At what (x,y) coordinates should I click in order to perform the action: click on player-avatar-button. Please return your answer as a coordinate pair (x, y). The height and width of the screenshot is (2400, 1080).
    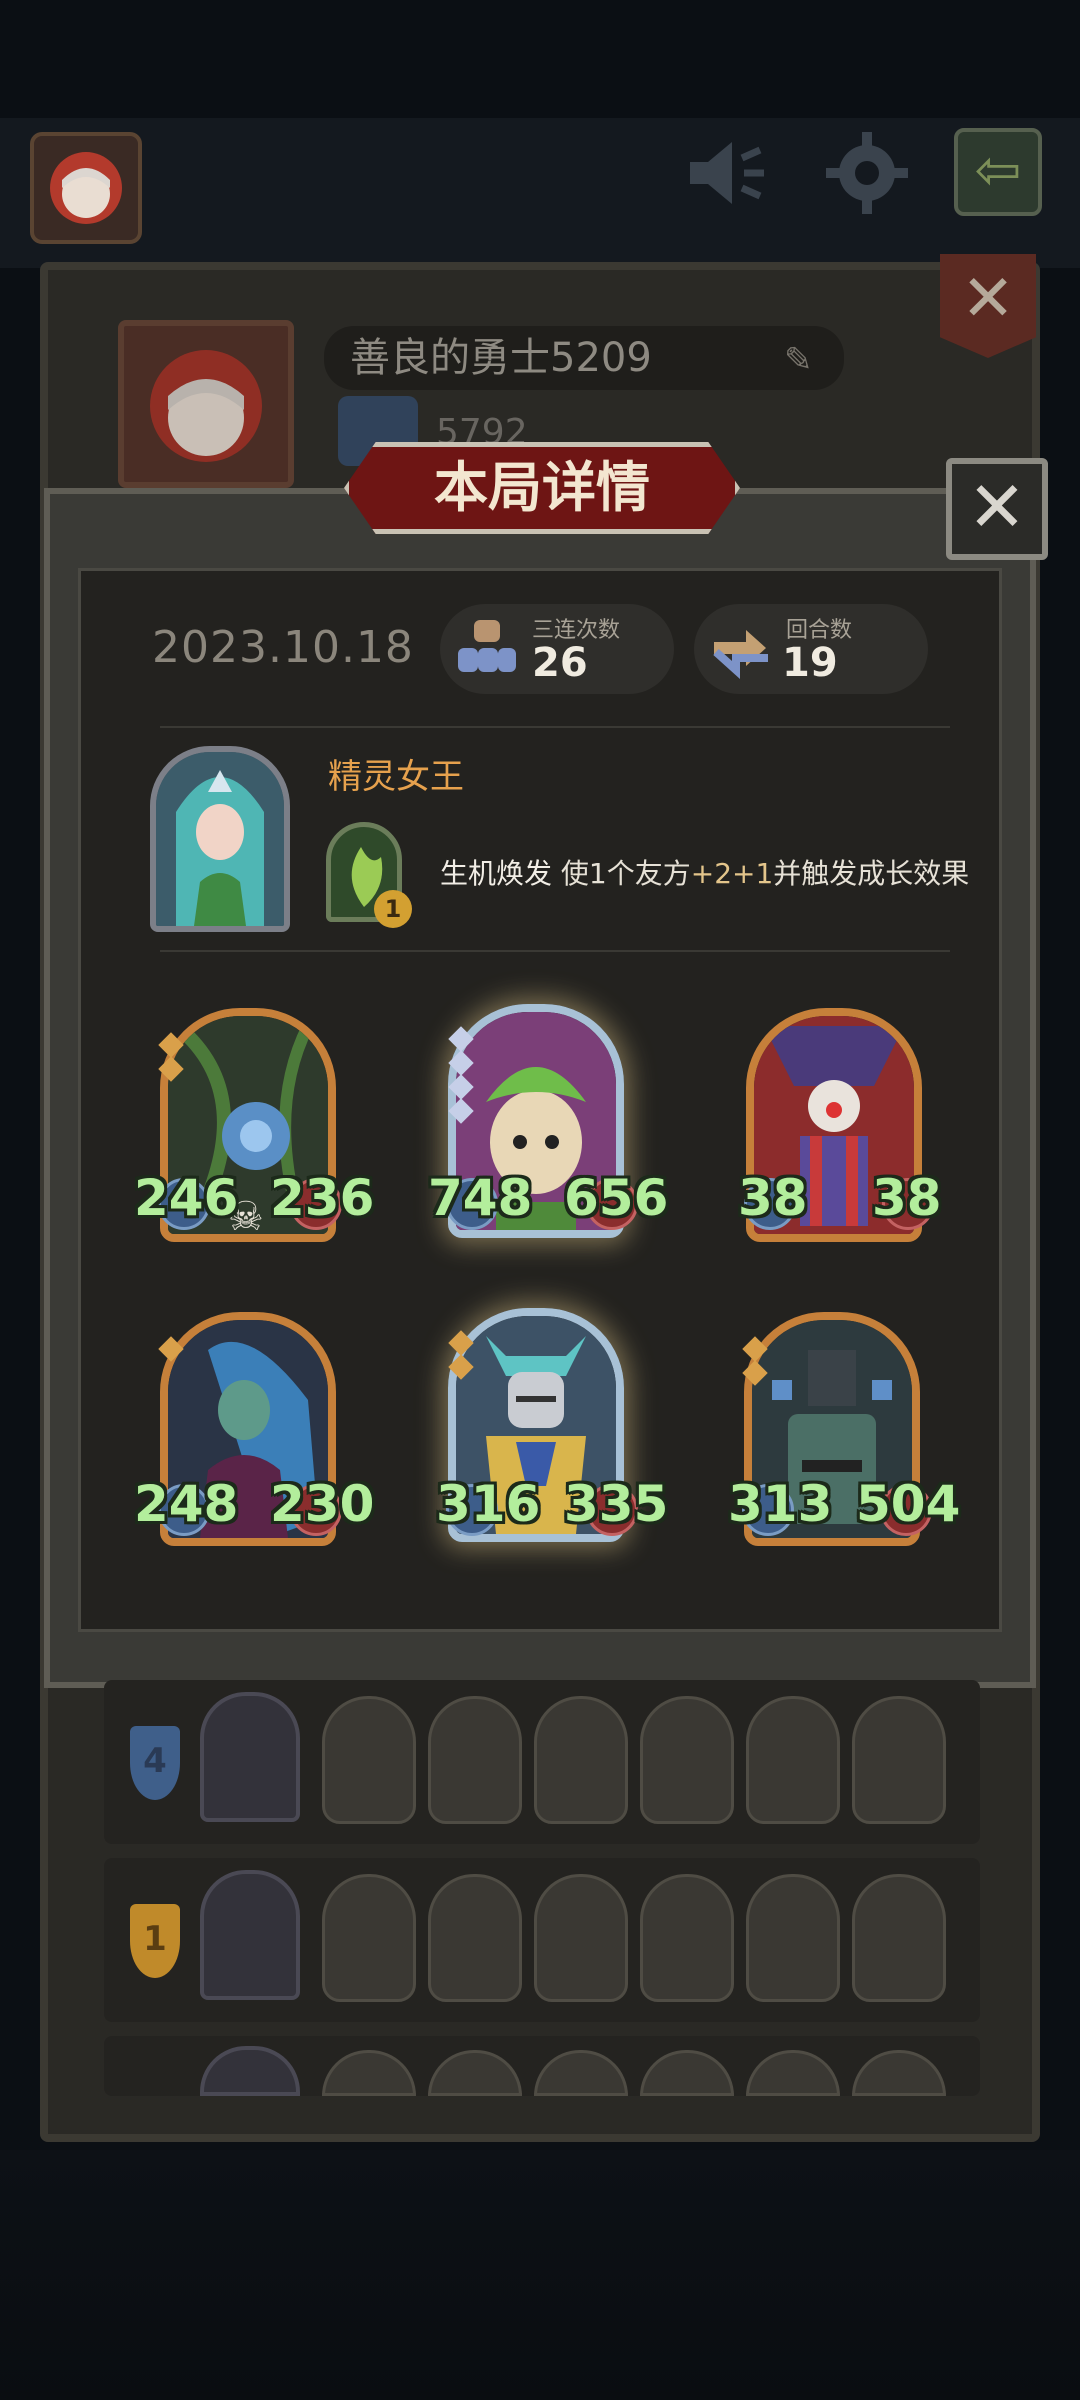
    Looking at the image, I should click on (86, 188).